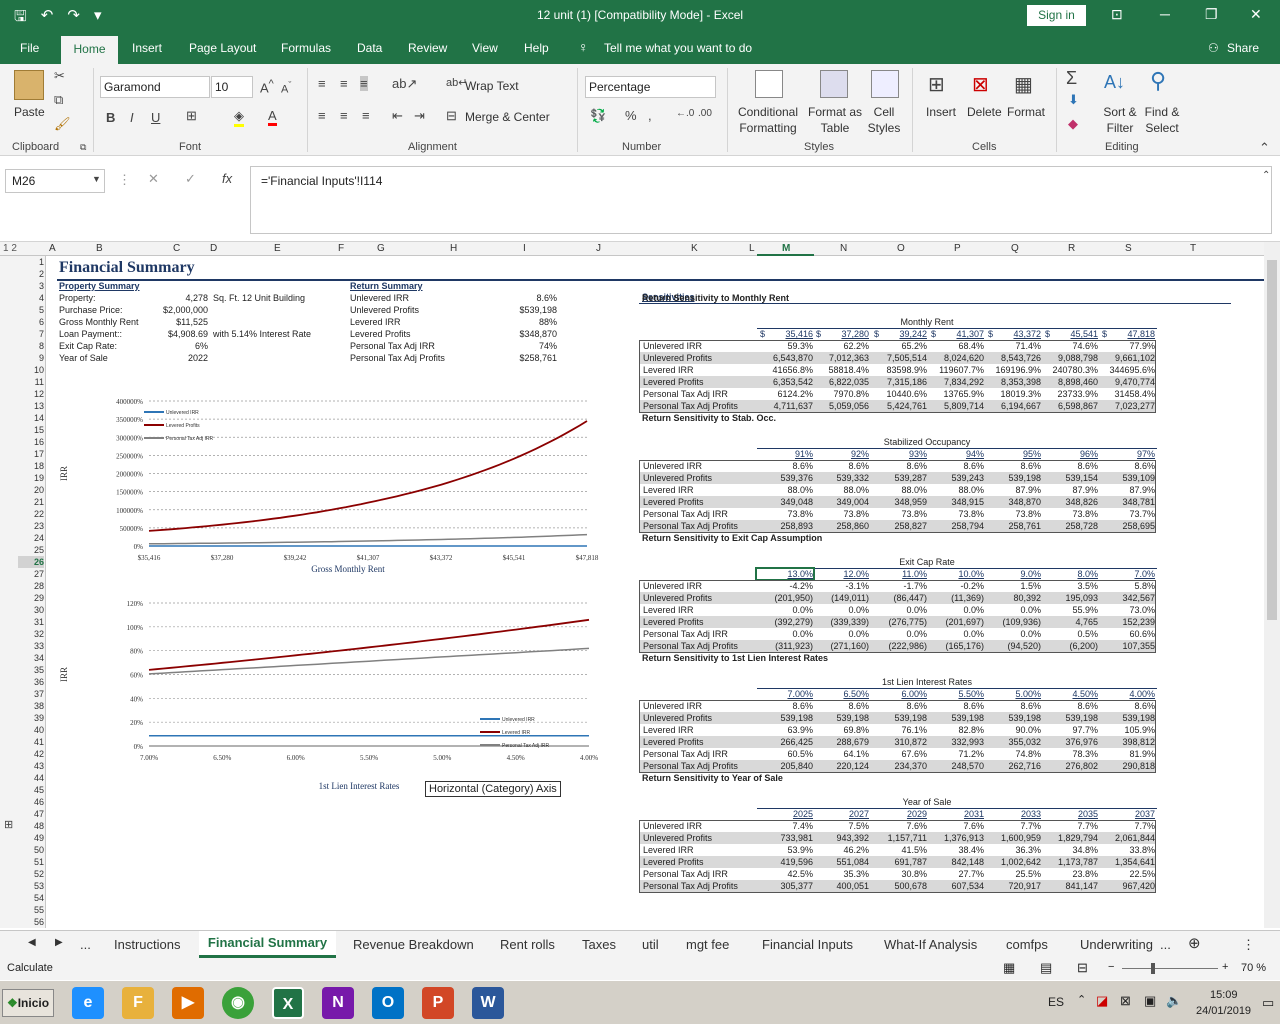 This screenshot has width=1280, height=1024. Describe the element at coordinates (769, 84) in the screenshot. I see `conditional-formatting-icon` at that location.